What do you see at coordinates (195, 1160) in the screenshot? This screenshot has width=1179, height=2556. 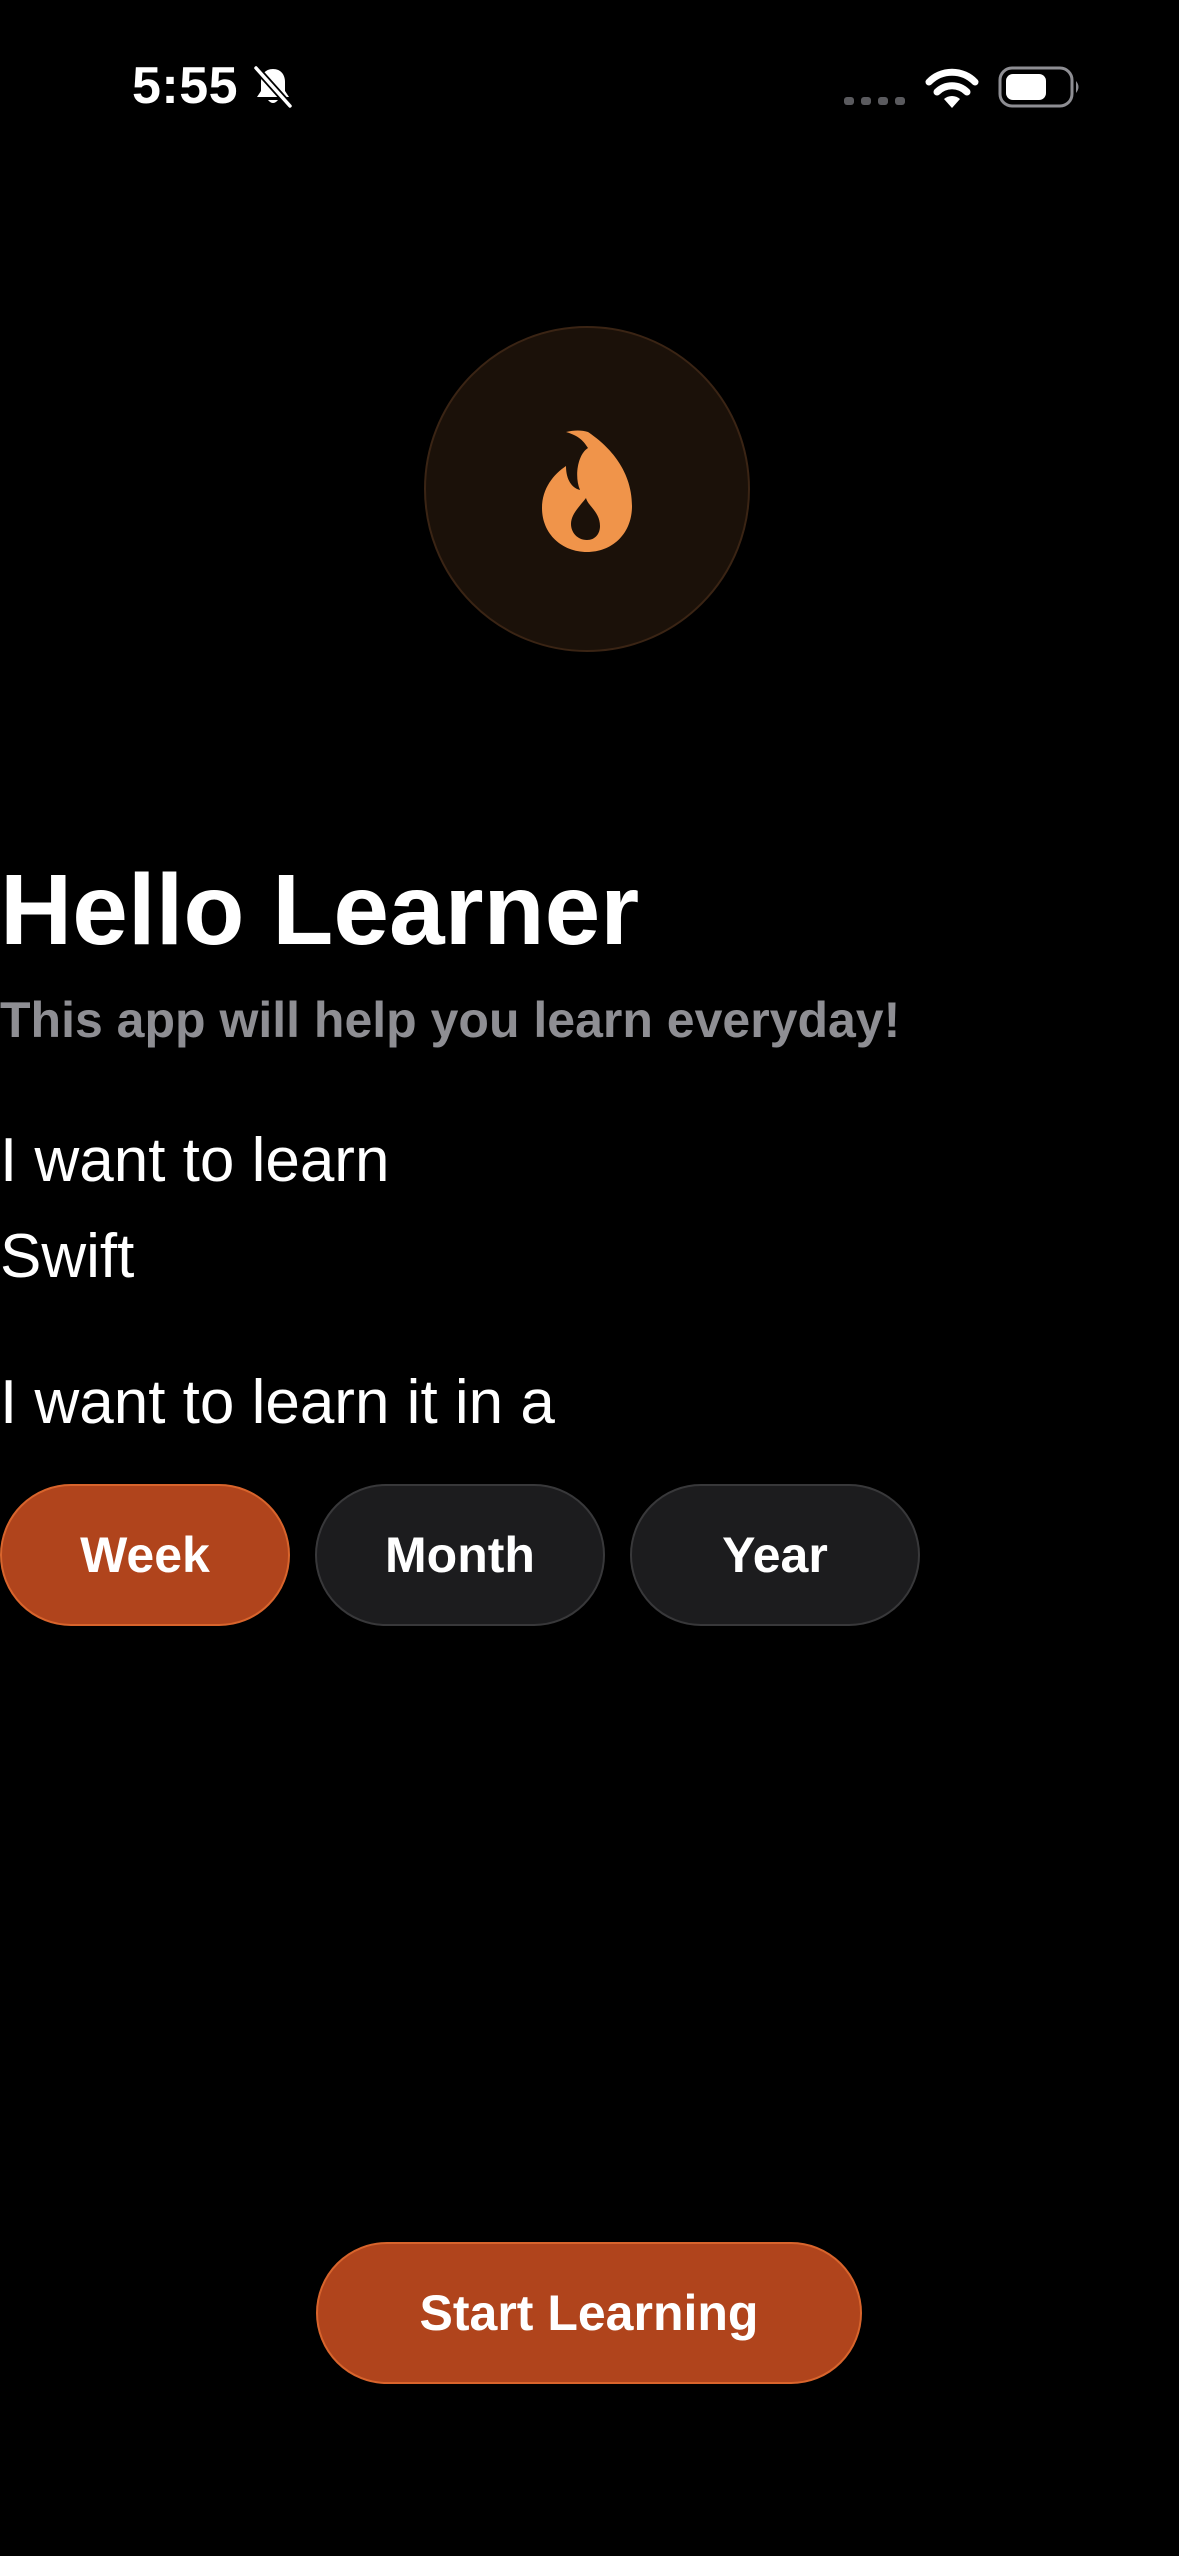 I see `learn-label: I want to learn` at bounding box center [195, 1160].